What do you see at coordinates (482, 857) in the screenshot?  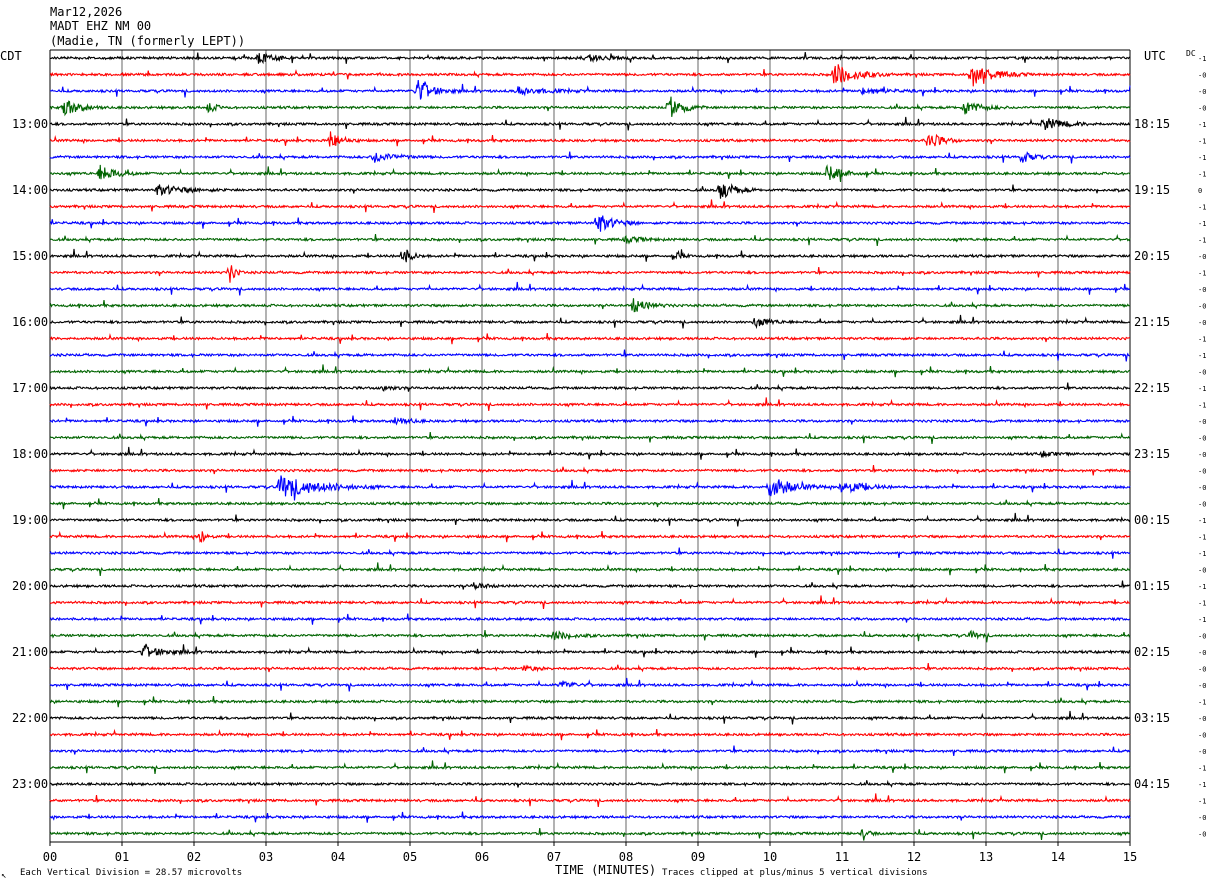 I see `x-tick-label: 06` at bounding box center [482, 857].